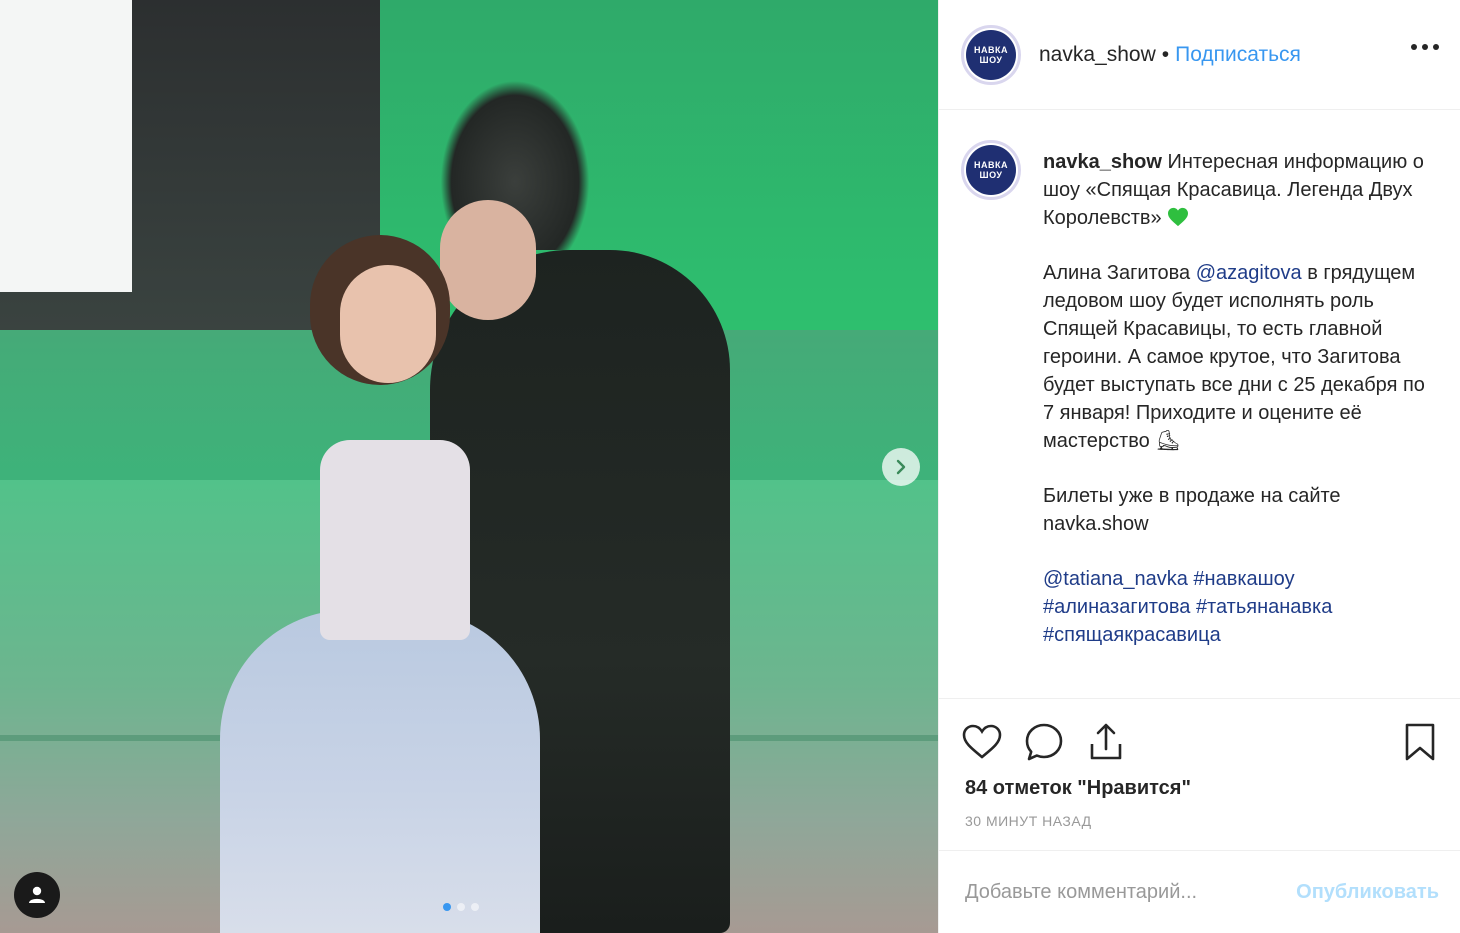 The image size is (1460, 933). I want to click on share-icon, so click(1106, 741).